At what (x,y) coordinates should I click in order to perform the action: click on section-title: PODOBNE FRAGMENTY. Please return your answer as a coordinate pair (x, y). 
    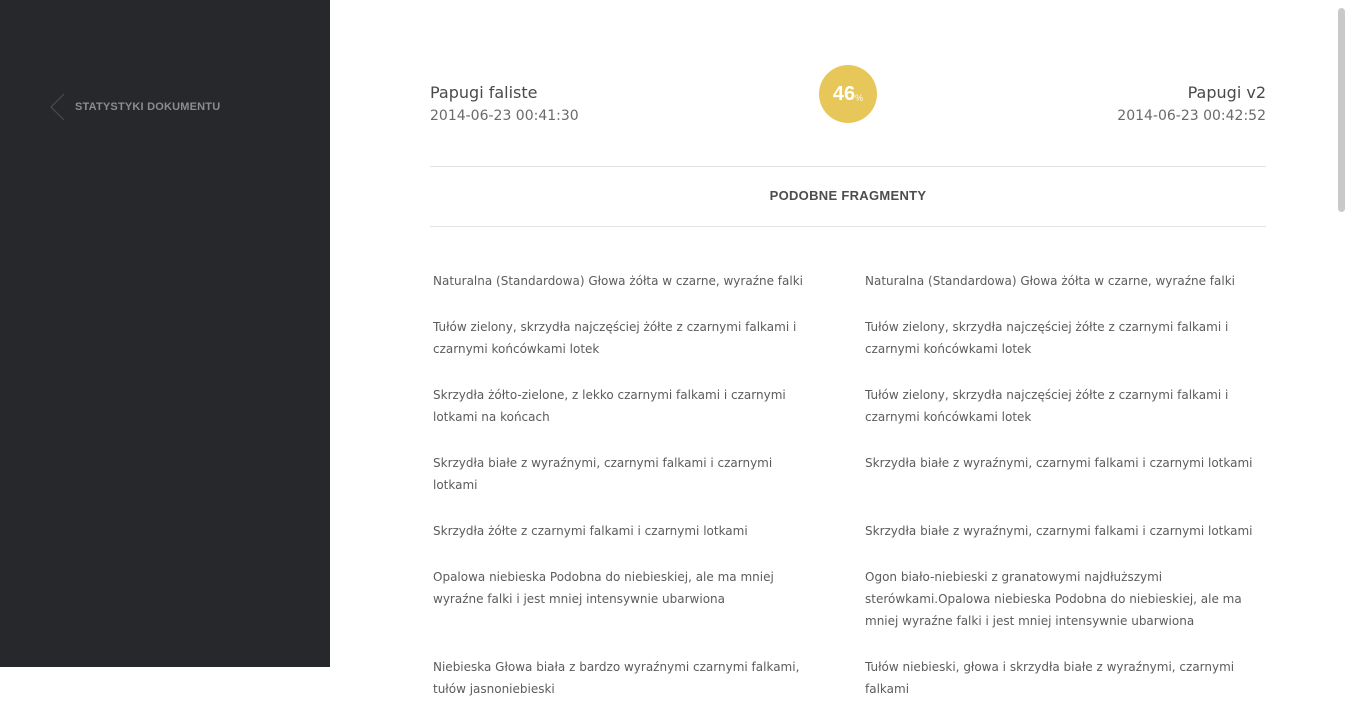
    Looking at the image, I should click on (848, 195).